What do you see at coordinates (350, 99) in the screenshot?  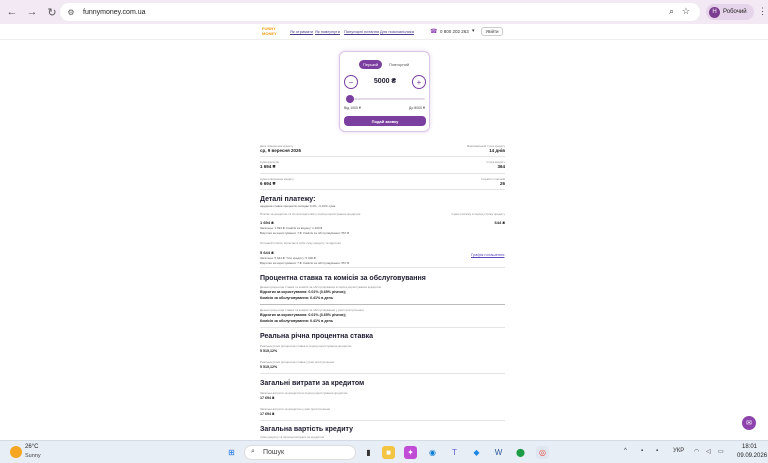 I see `slider-thumb` at bounding box center [350, 99].